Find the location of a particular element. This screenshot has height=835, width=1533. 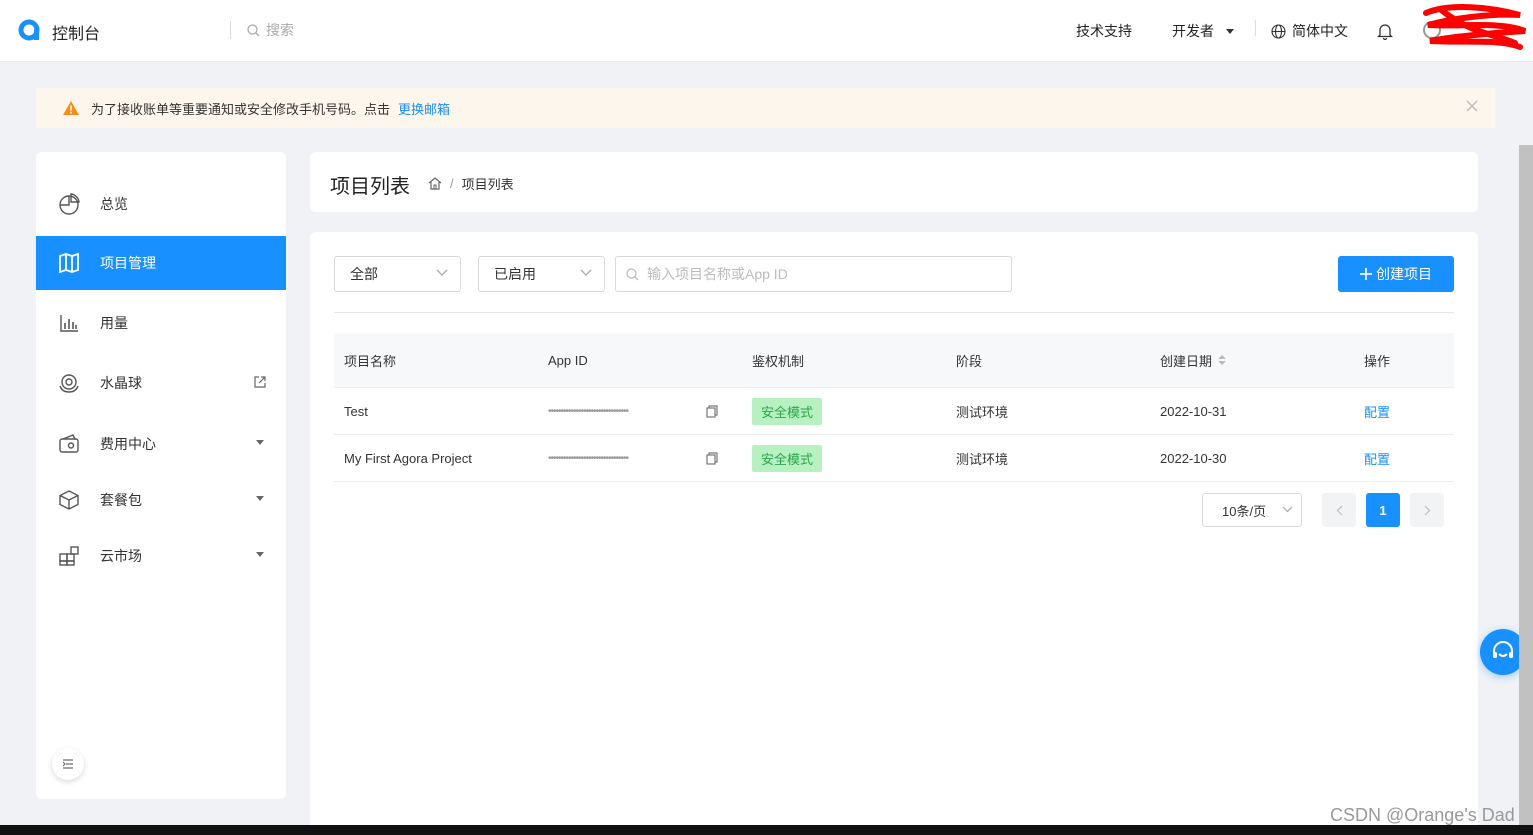

globe-icon is located at coordinates (1278, 31).